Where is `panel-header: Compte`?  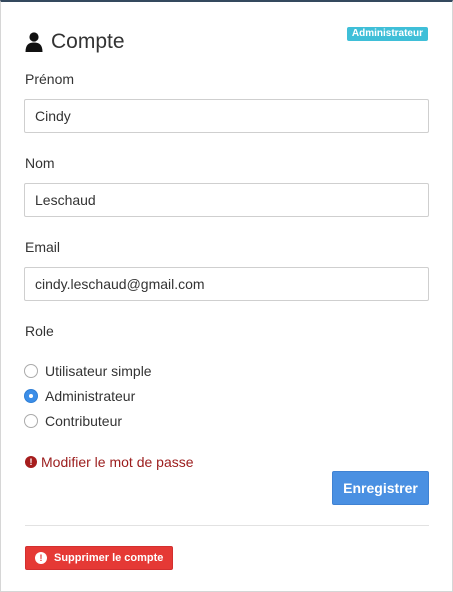 panel-header: Compte is located at coordinates (75, 42).